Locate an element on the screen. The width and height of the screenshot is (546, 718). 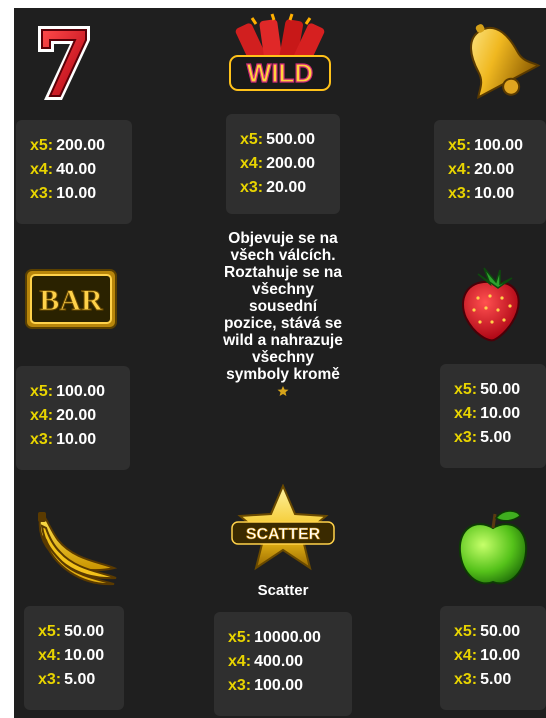
pay-row: x5: 10000.00 is located at coordinates (283, 638).